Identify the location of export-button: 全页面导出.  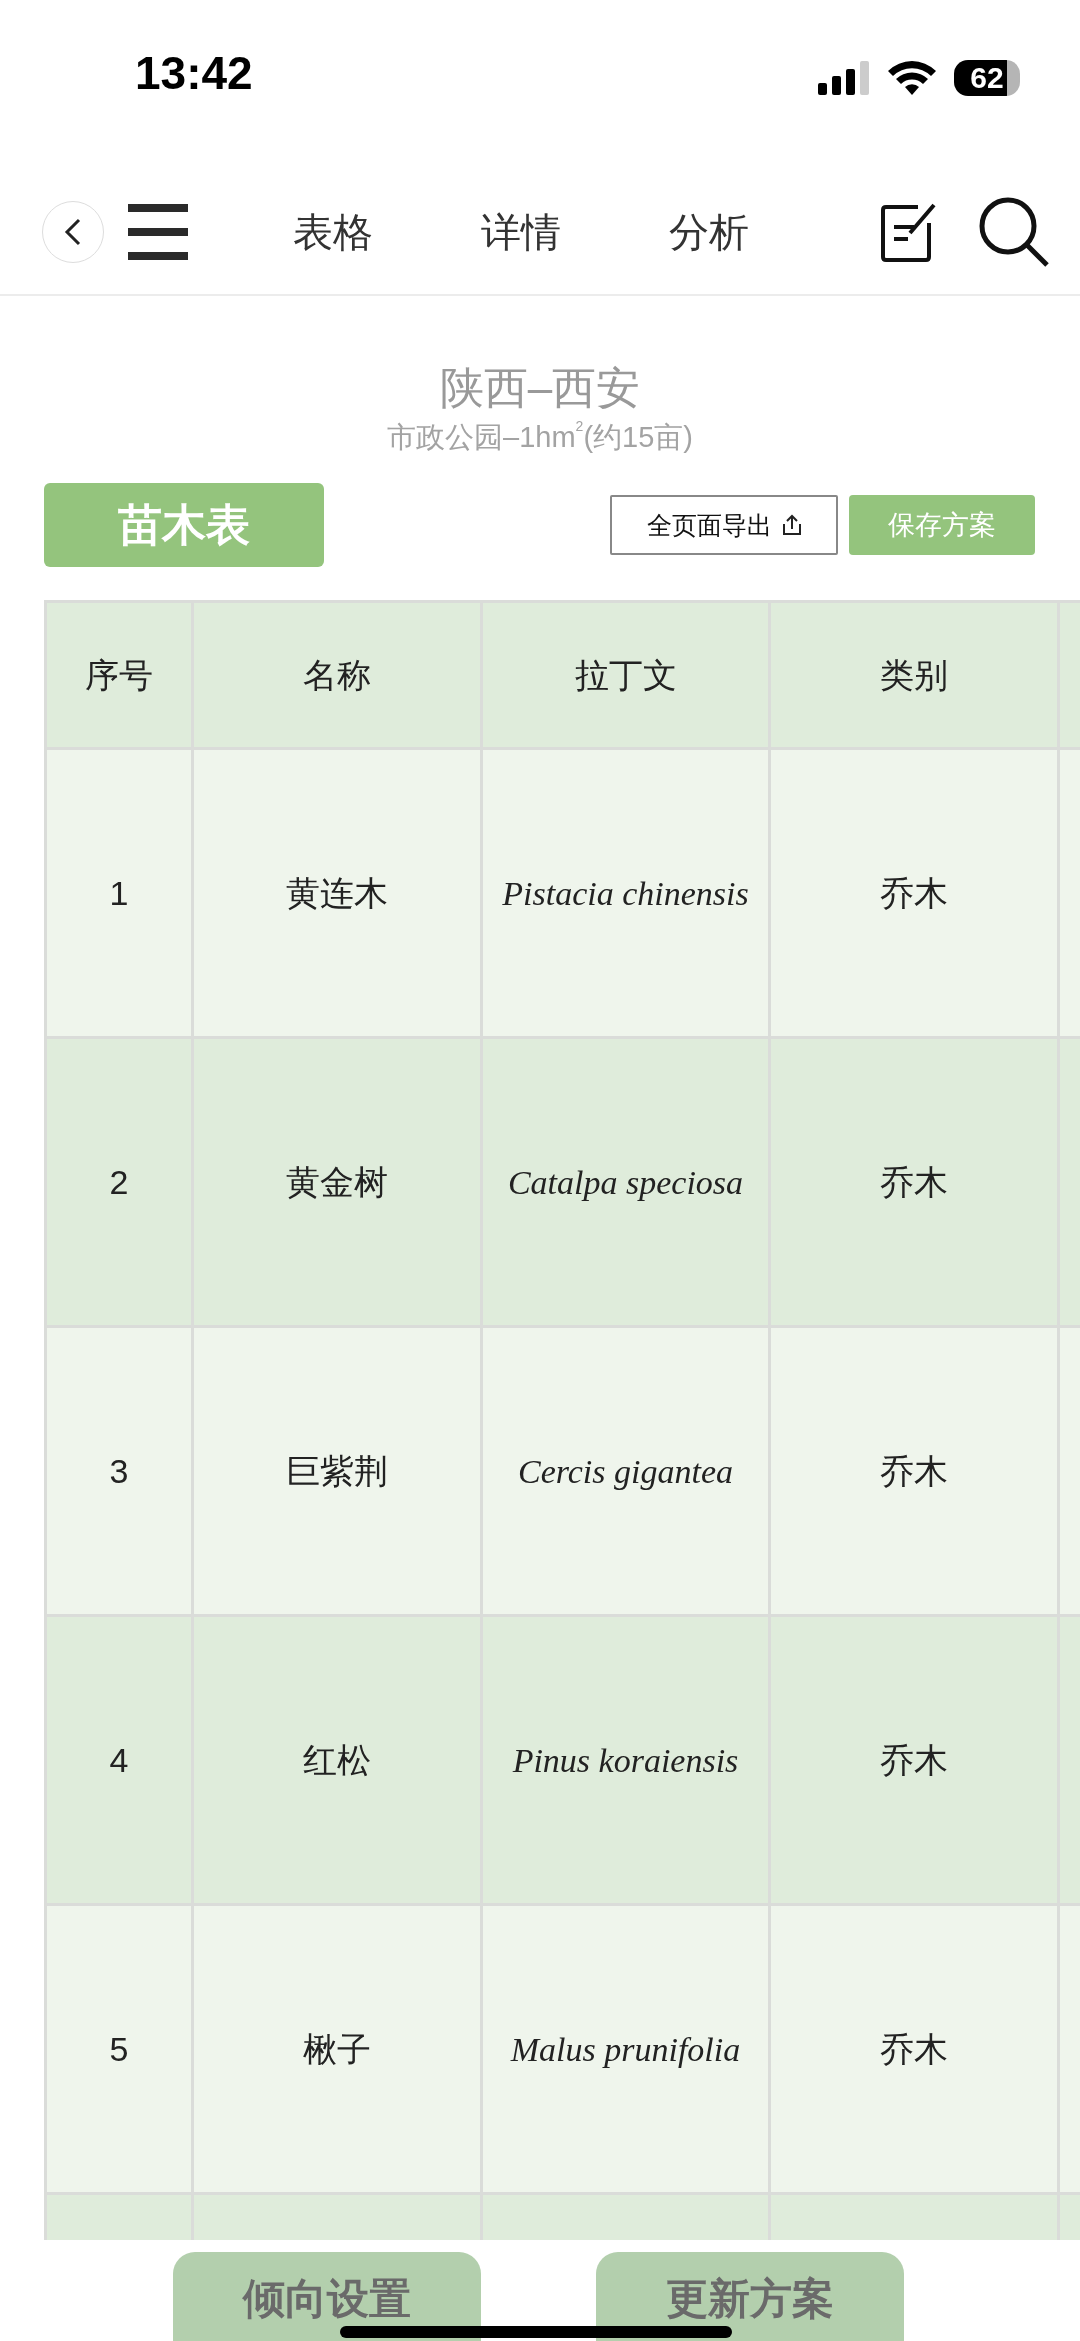
(724, 525).